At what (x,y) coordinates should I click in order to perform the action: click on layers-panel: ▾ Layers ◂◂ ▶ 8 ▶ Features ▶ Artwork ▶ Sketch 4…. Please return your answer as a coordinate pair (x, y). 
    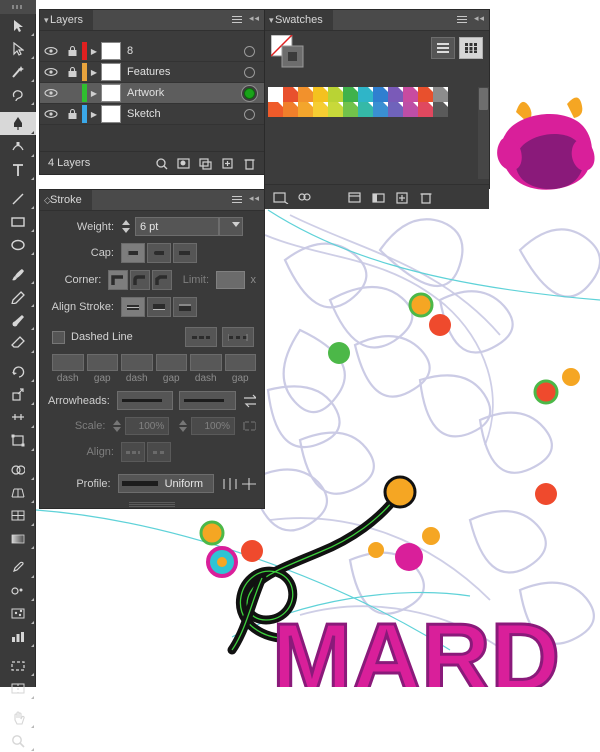
    Looking at the image, I should click on (152, 92).